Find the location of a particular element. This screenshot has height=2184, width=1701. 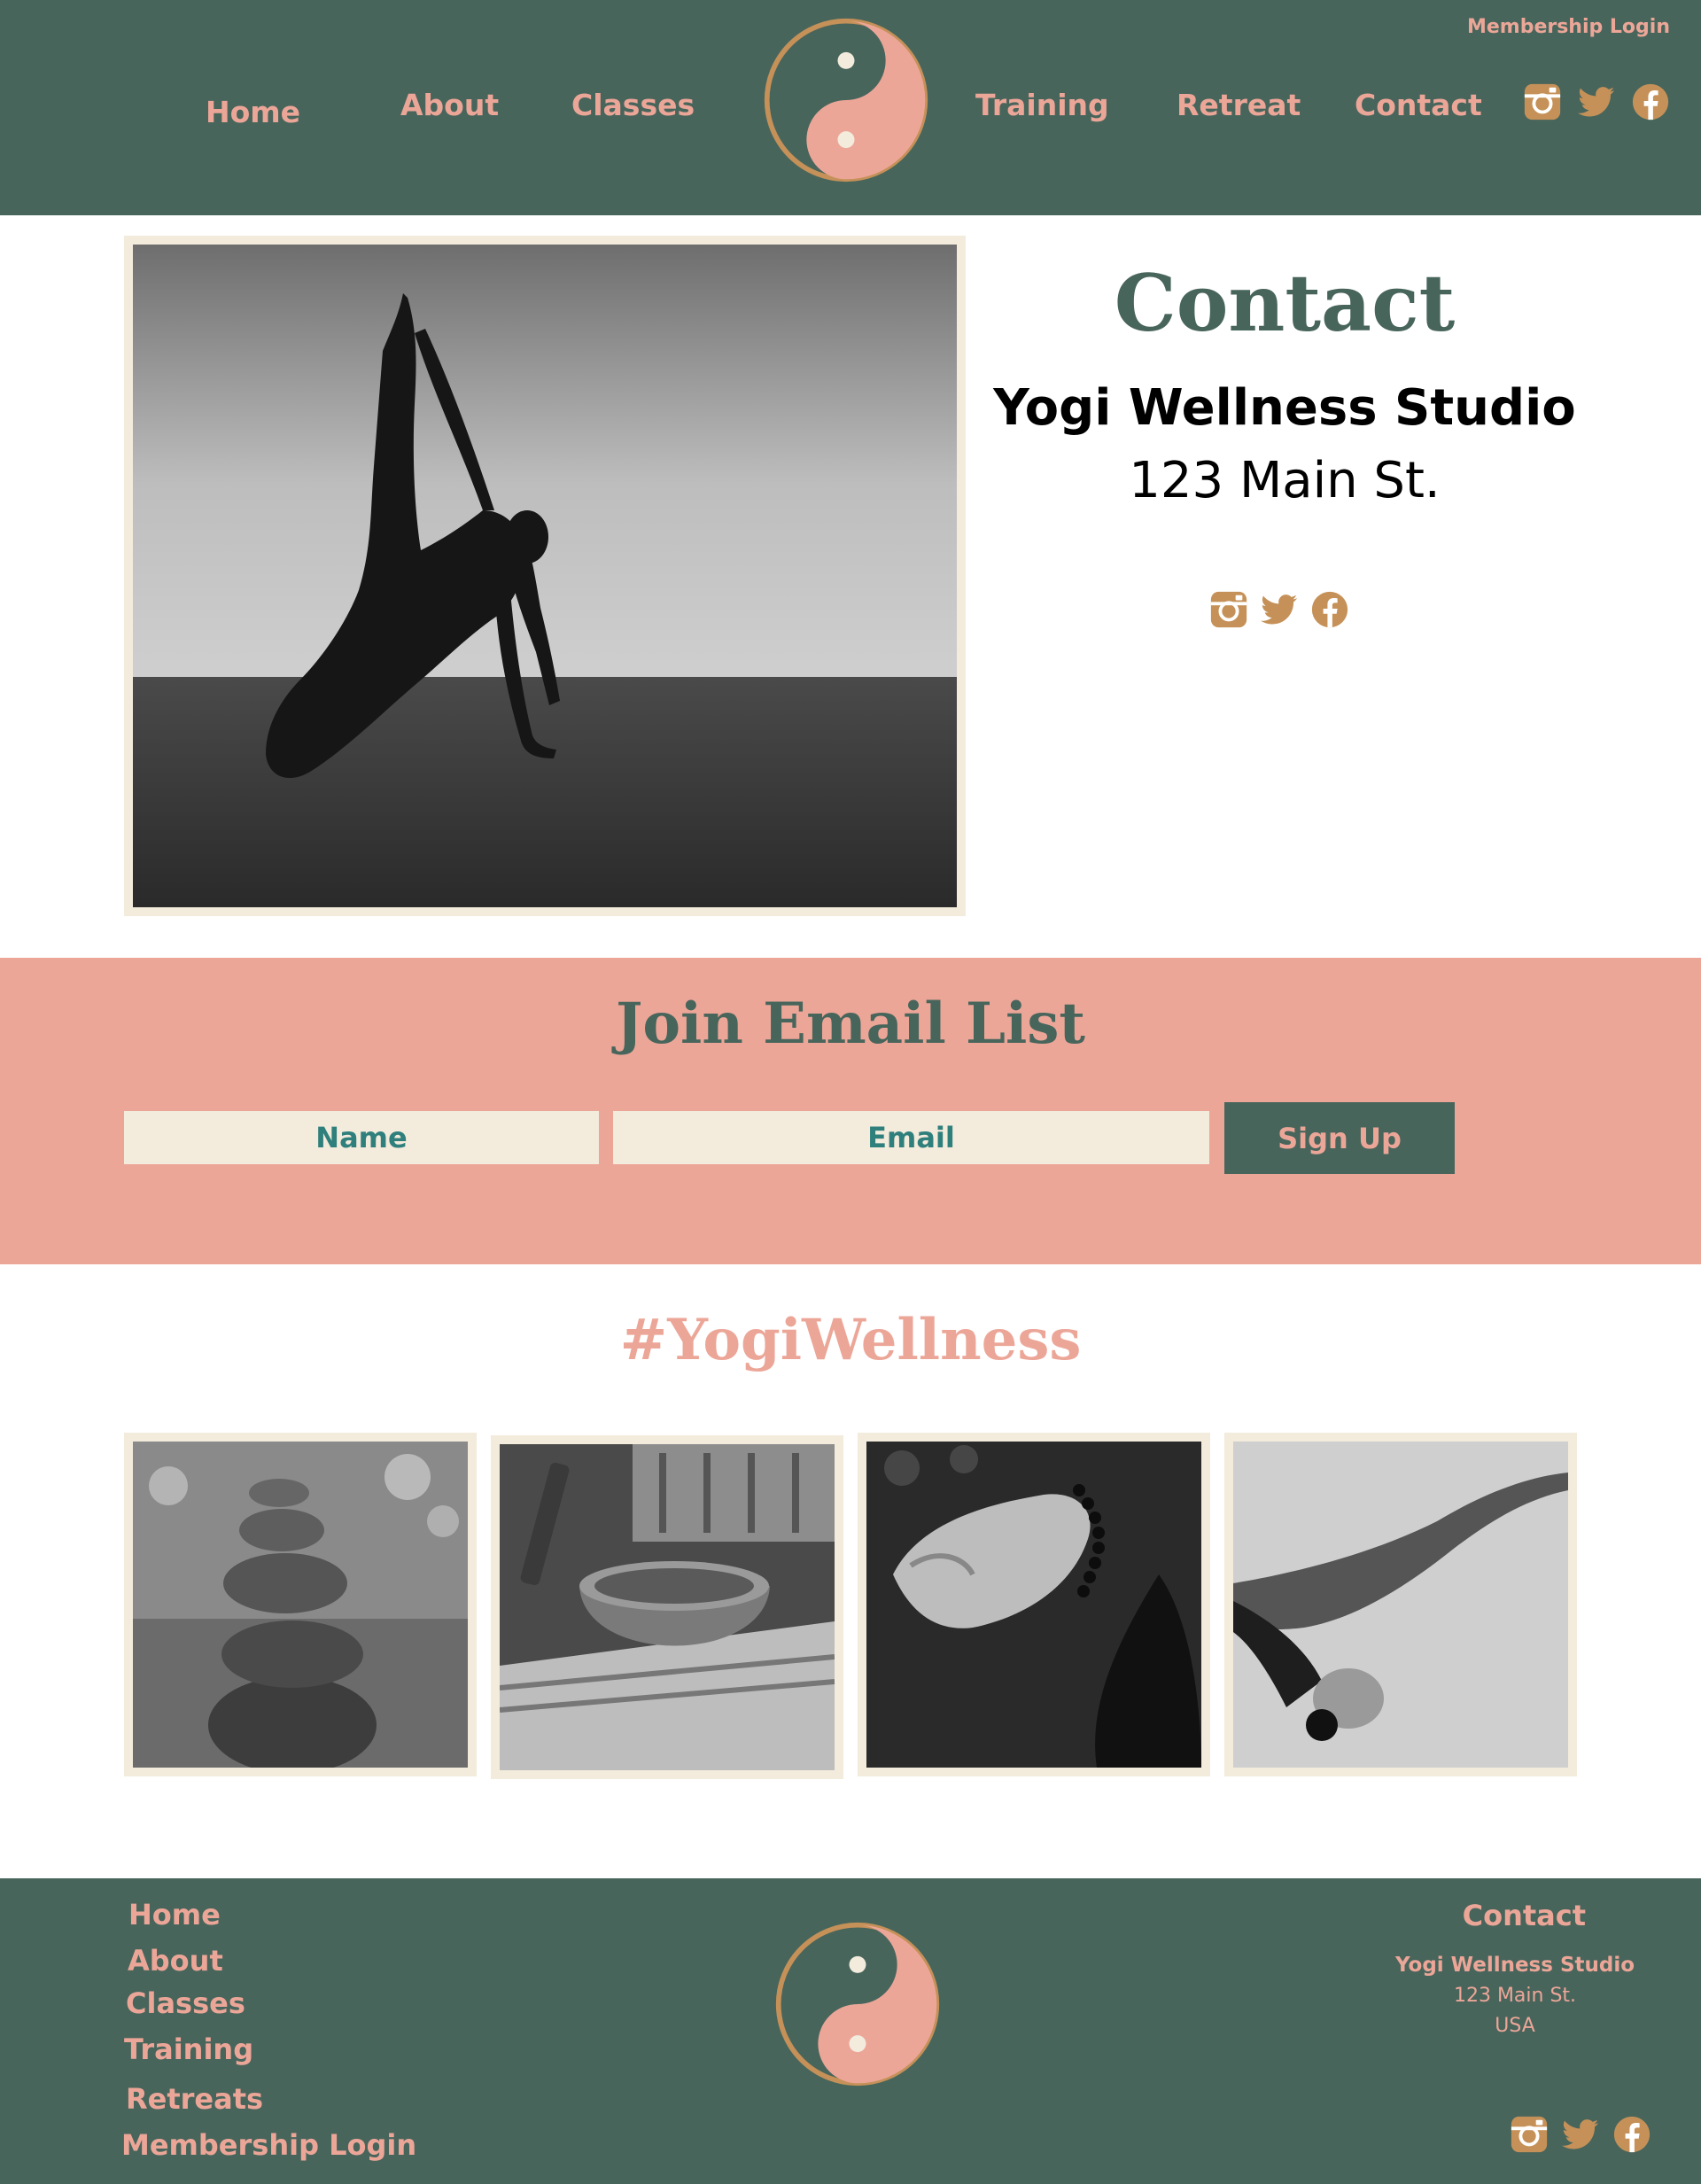

gallery-image-yoga-stretch is located at coordinates (1400, 1604).